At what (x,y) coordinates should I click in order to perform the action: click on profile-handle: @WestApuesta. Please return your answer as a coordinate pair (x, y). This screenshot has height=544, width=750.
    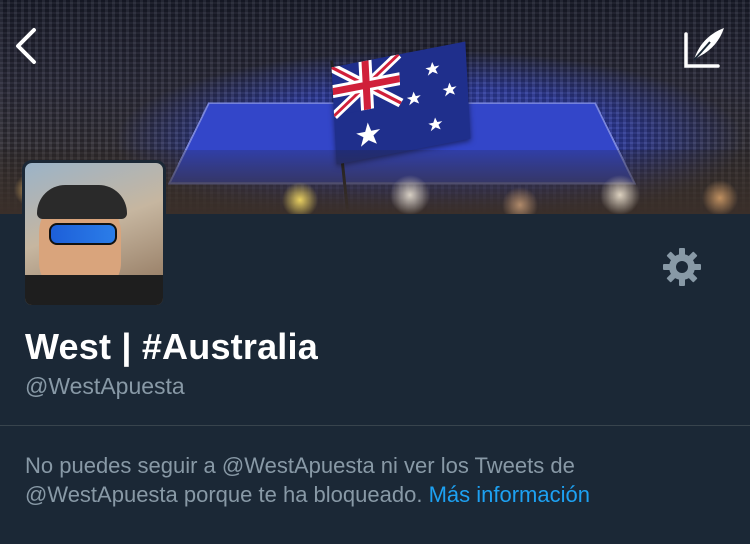
    Looking at the image, I should click on (105, 386).